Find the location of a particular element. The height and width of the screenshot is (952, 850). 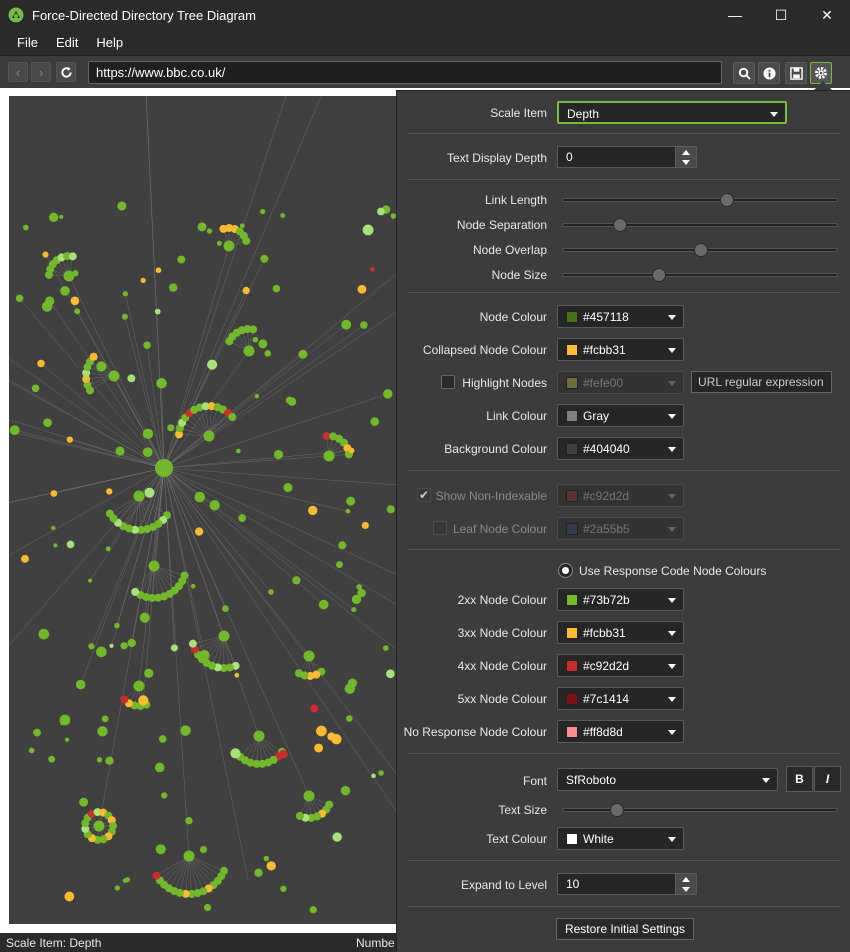

close-button: ✕ is located at coordinates (827, 15).